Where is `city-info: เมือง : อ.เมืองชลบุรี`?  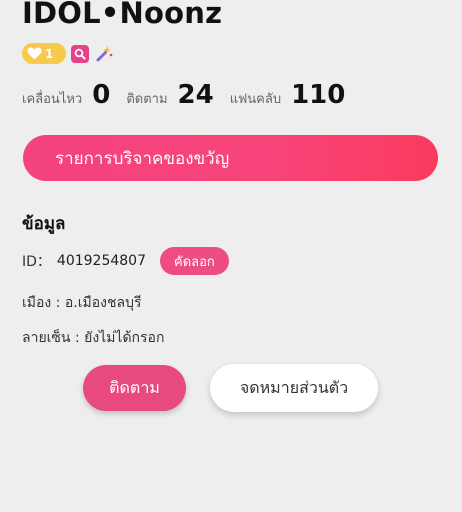 city-info: เมือง : อ.เมืองชลบุรี is located at coordinates (82, 303).